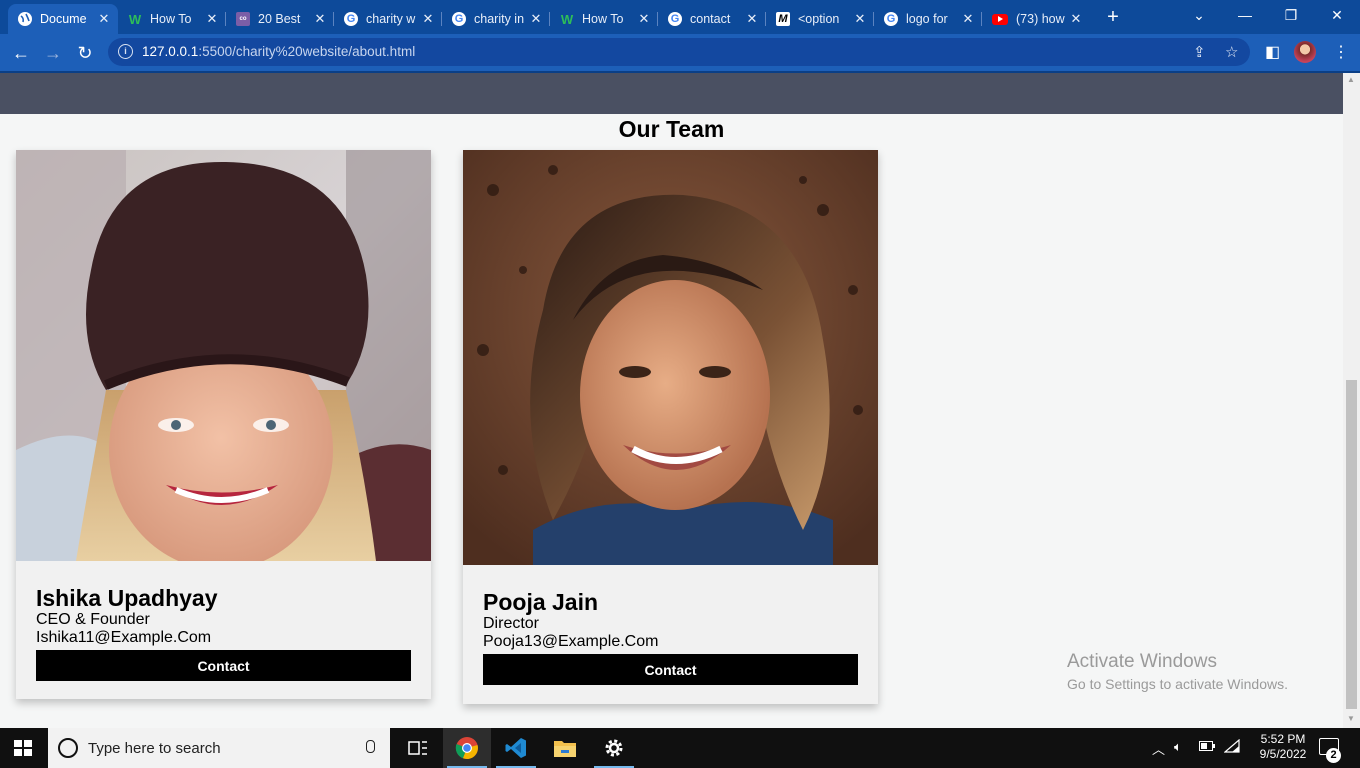 The image size is (1360, 768). Describe the element at coordinates (1142, 661) in the screenshot. I see `watermark-title: Activate Windows` at that location.